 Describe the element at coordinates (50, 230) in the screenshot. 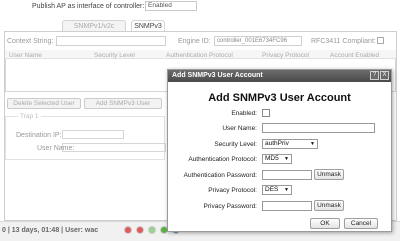

I see `footer-status-text: 0 | 13 days, 01:48 | User: wac` at that location.